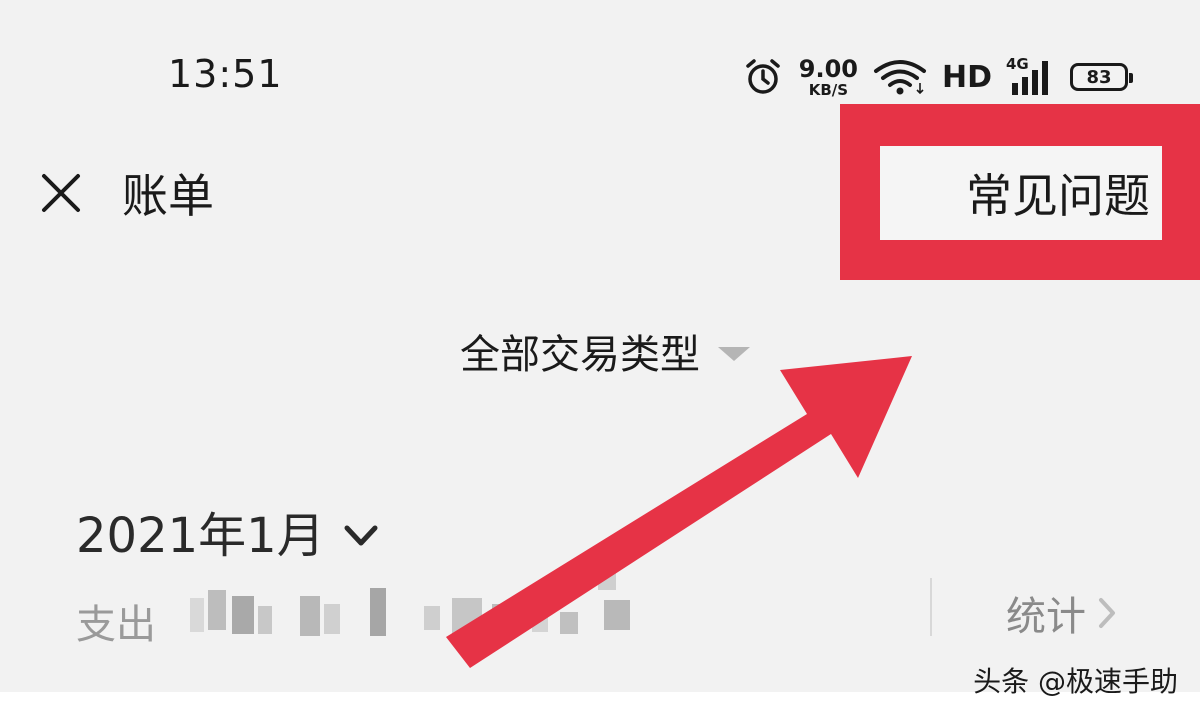 This screenshot has width=1200, height=714. Describe the element at coordinates (899, 77) in the screenshot. I see `wifi-icon` at that location.